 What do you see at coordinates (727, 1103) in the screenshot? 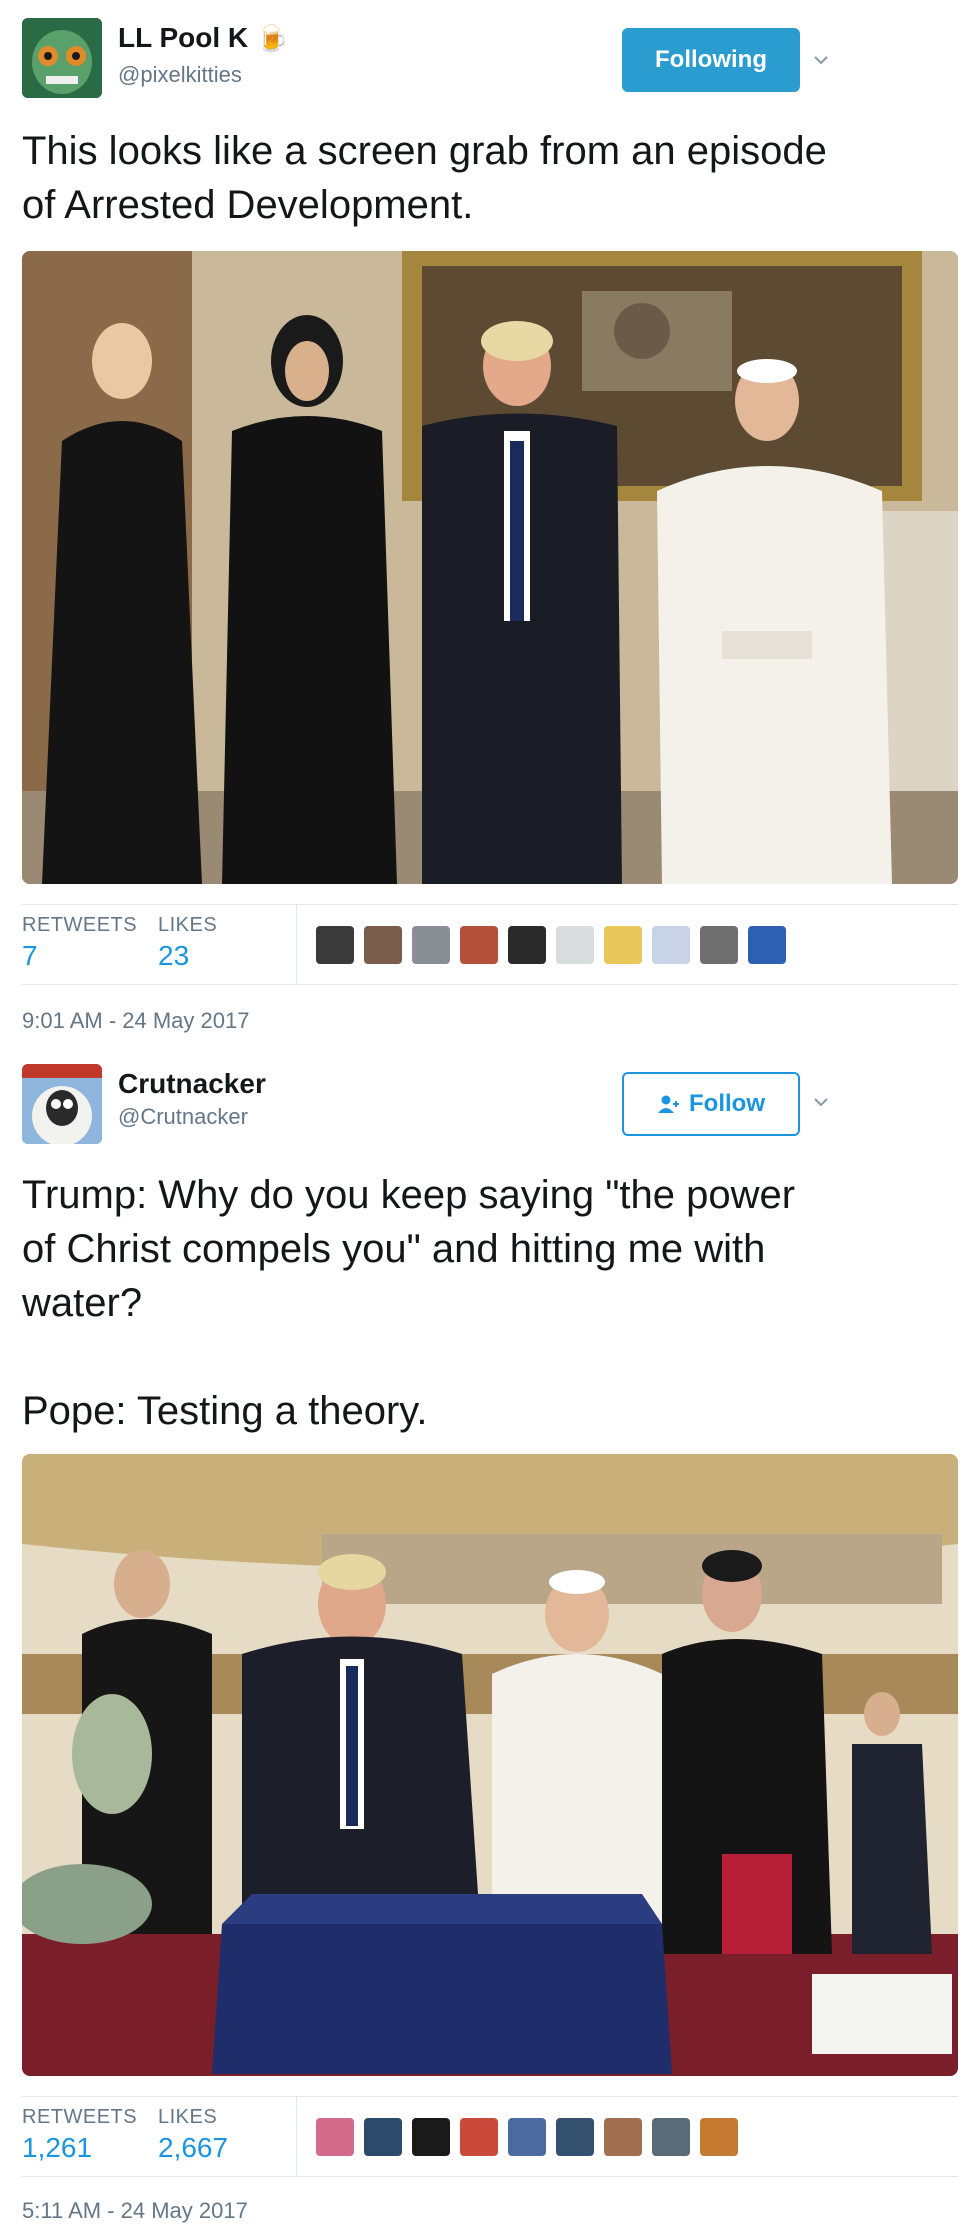
I see `follow-button-label: Follow` at bounding box center [727, 1103].